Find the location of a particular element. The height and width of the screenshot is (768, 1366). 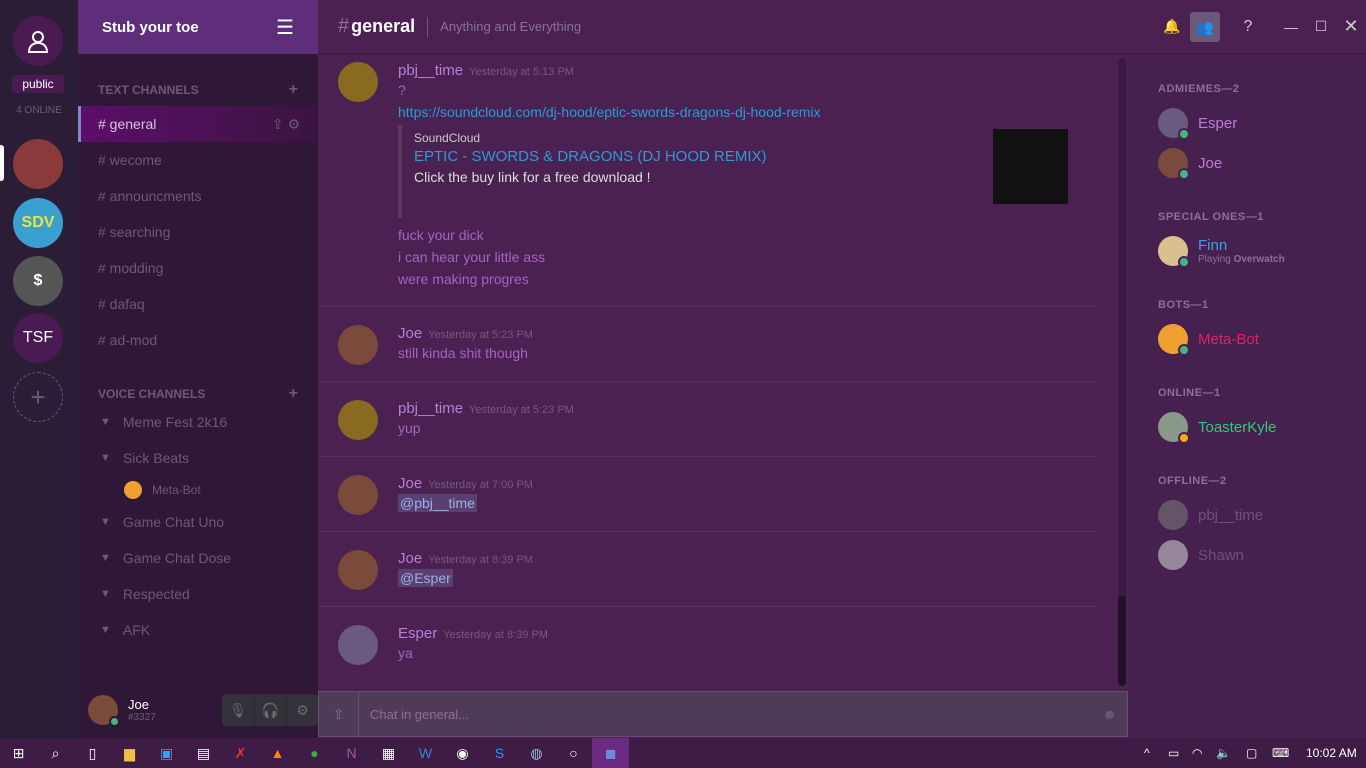

member: Meta-Bot is located at coordinates (1247, 339).